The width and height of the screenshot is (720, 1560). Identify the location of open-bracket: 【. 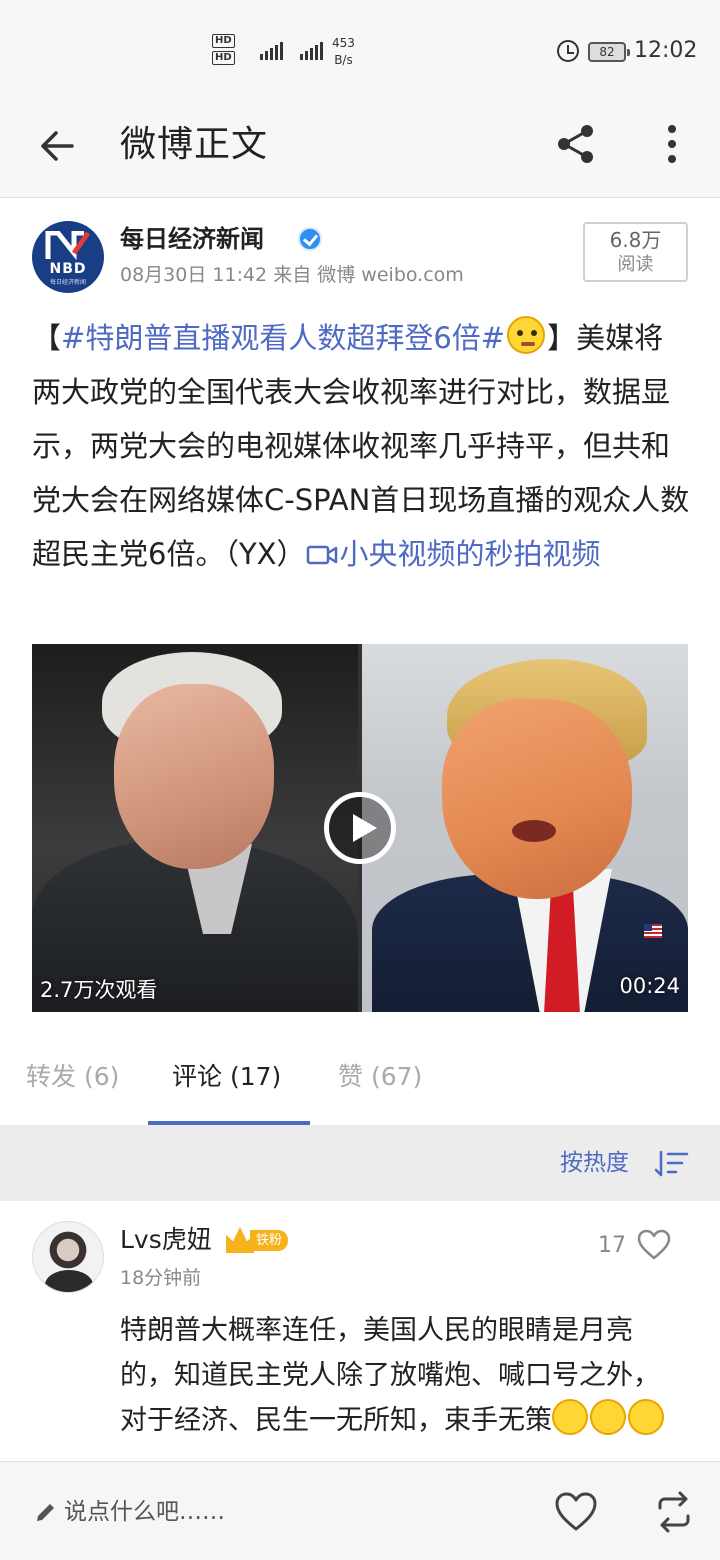
(47, 338).